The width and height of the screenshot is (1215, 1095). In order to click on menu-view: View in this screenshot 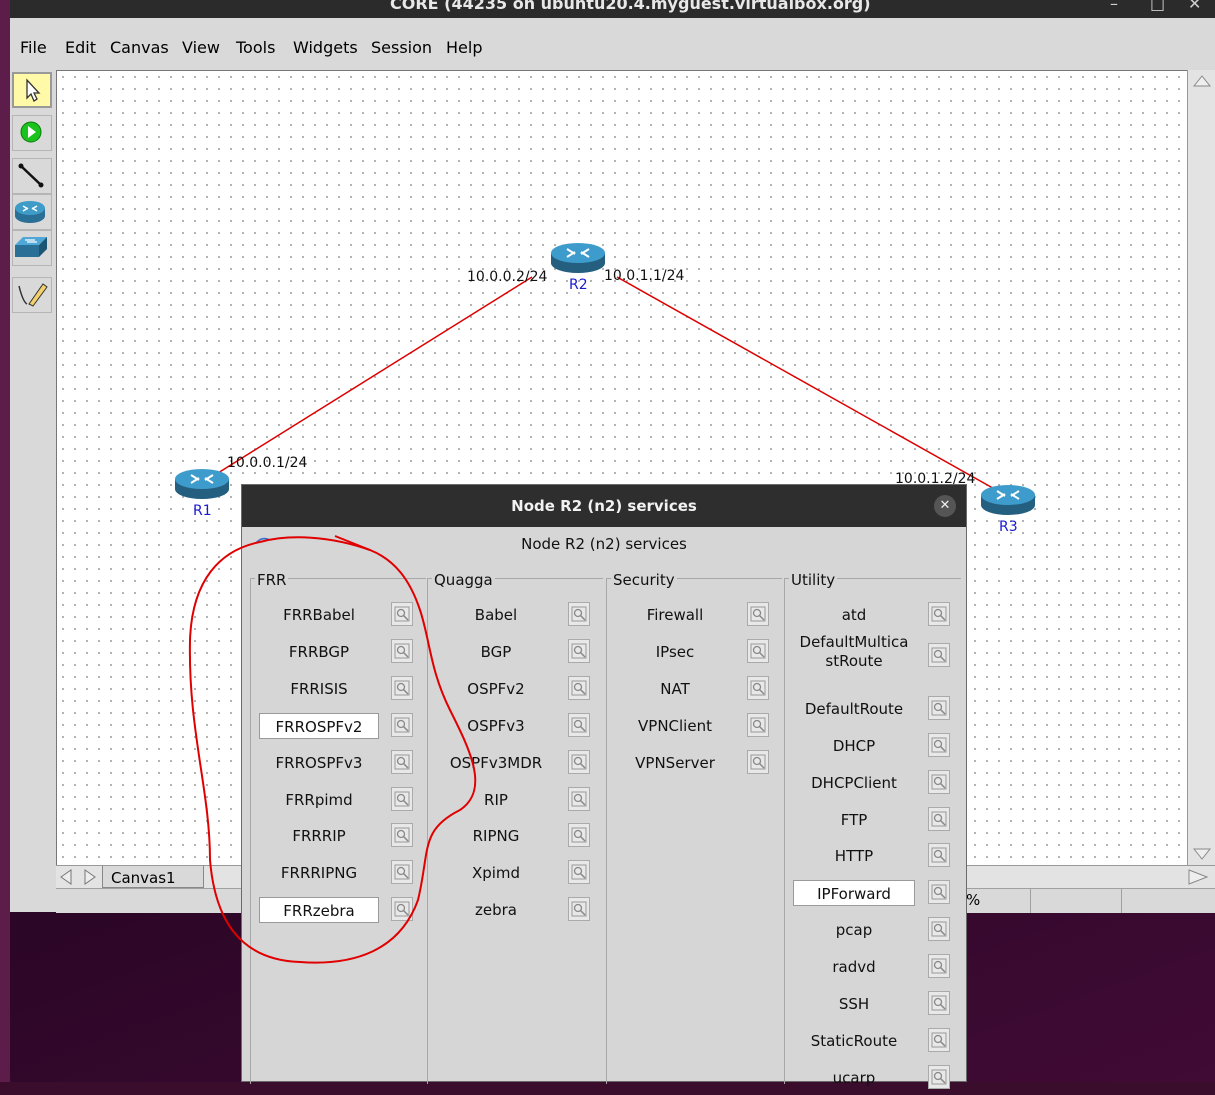, I will do `click(201, 47)`.